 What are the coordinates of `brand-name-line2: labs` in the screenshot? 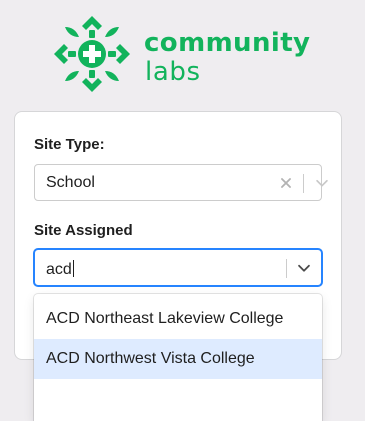 It's located at (173, 72).